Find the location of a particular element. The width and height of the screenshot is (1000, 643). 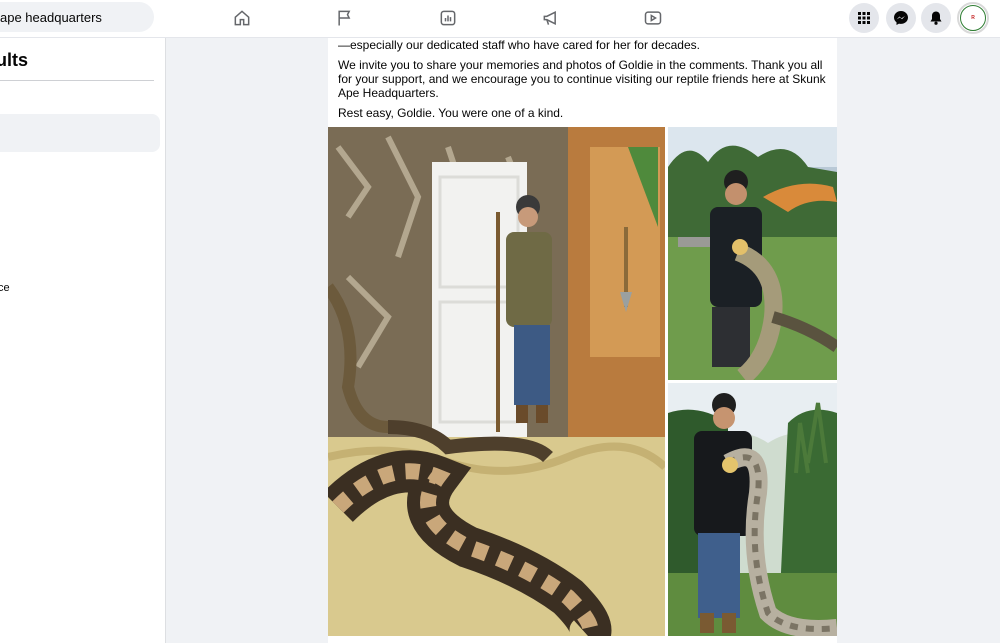

reptiles-logo: R is located at coordinates (973, 18).